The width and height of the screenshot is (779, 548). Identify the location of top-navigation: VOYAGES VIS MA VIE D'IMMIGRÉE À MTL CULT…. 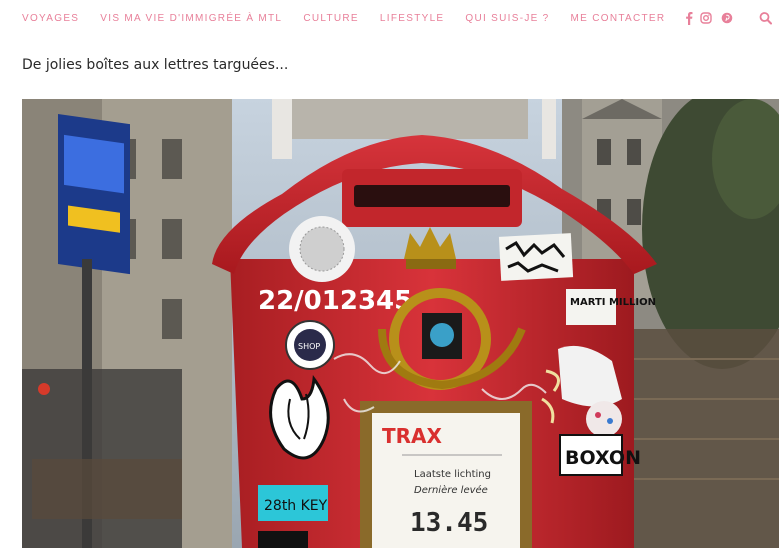
(389, 19).